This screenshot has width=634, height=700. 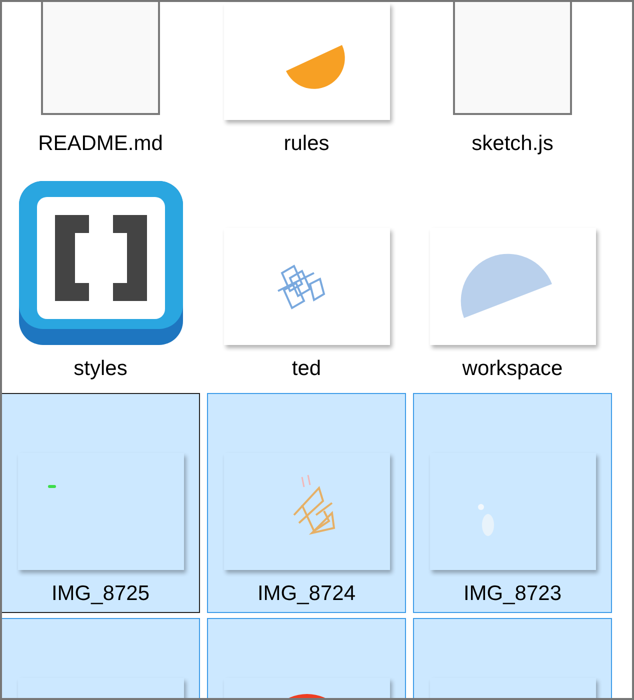 What do you see at coordinates (512, 503) in the screenshot?
I see `file-tile: IMG_8723` at bounding box center [512, 503].